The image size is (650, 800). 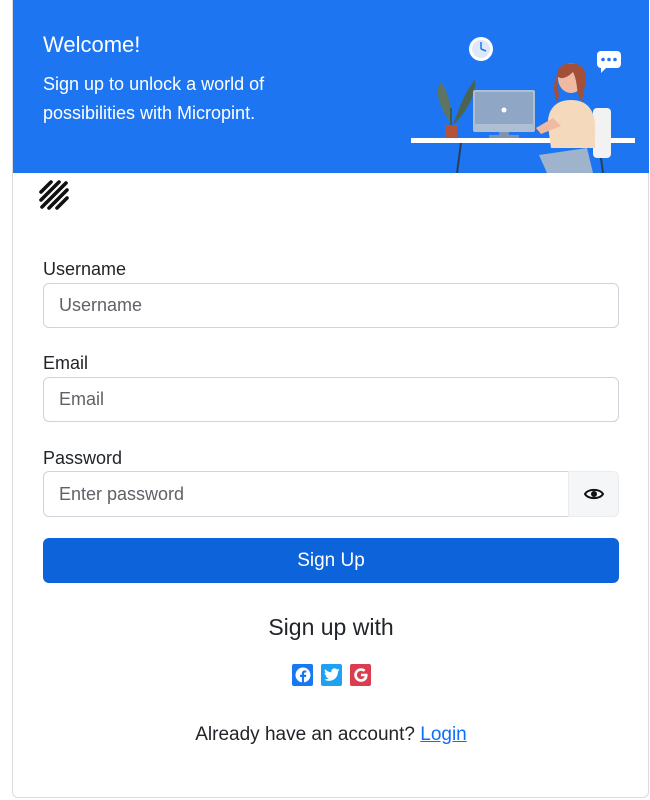 What do you see at coordinates (66, 363) in the screenshot?
I see `email-label: Email` at bounding box center [66, 363].